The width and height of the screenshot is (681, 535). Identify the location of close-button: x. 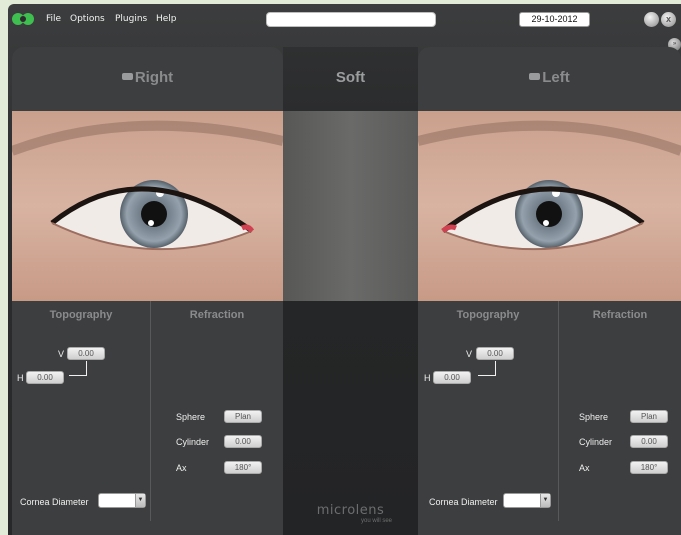
(668, 19).